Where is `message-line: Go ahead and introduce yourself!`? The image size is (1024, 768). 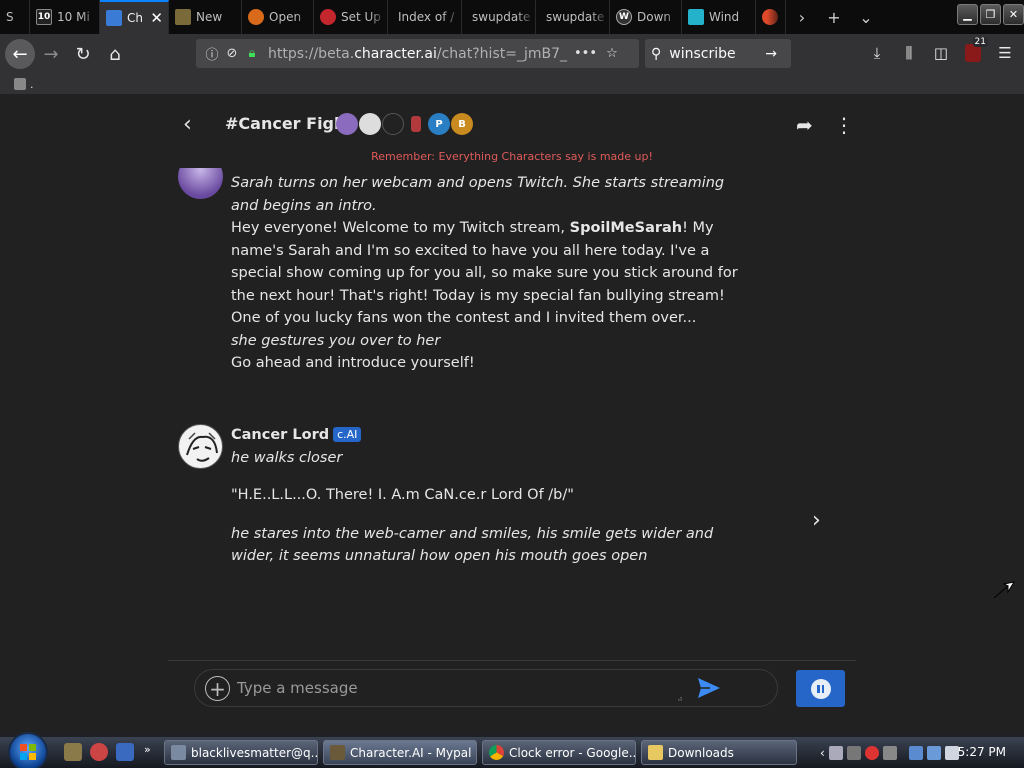 message-line: Go ahead and introduce yourself! is located at coordinates (353, 363).